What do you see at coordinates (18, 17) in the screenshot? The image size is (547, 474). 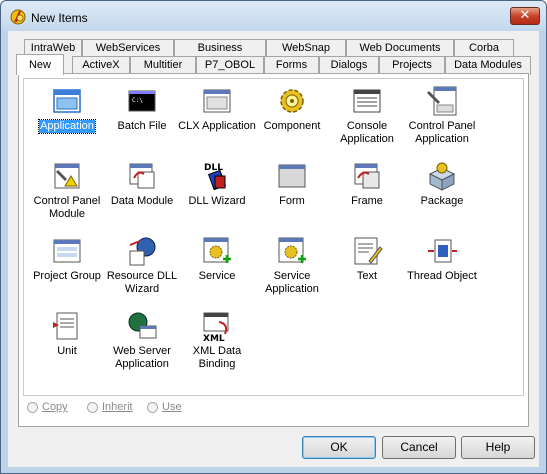 I see `delphi-app-icon` at bounding box center [18, 17].